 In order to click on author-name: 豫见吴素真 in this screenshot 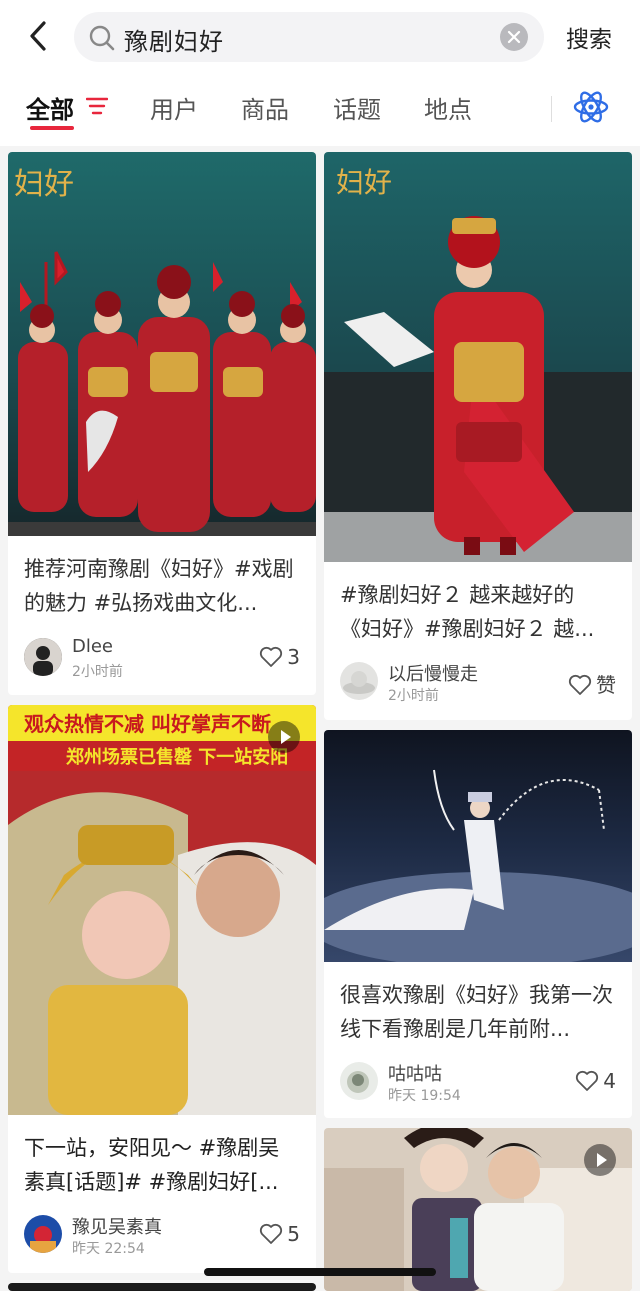, I will do `click(117, 1226)`.